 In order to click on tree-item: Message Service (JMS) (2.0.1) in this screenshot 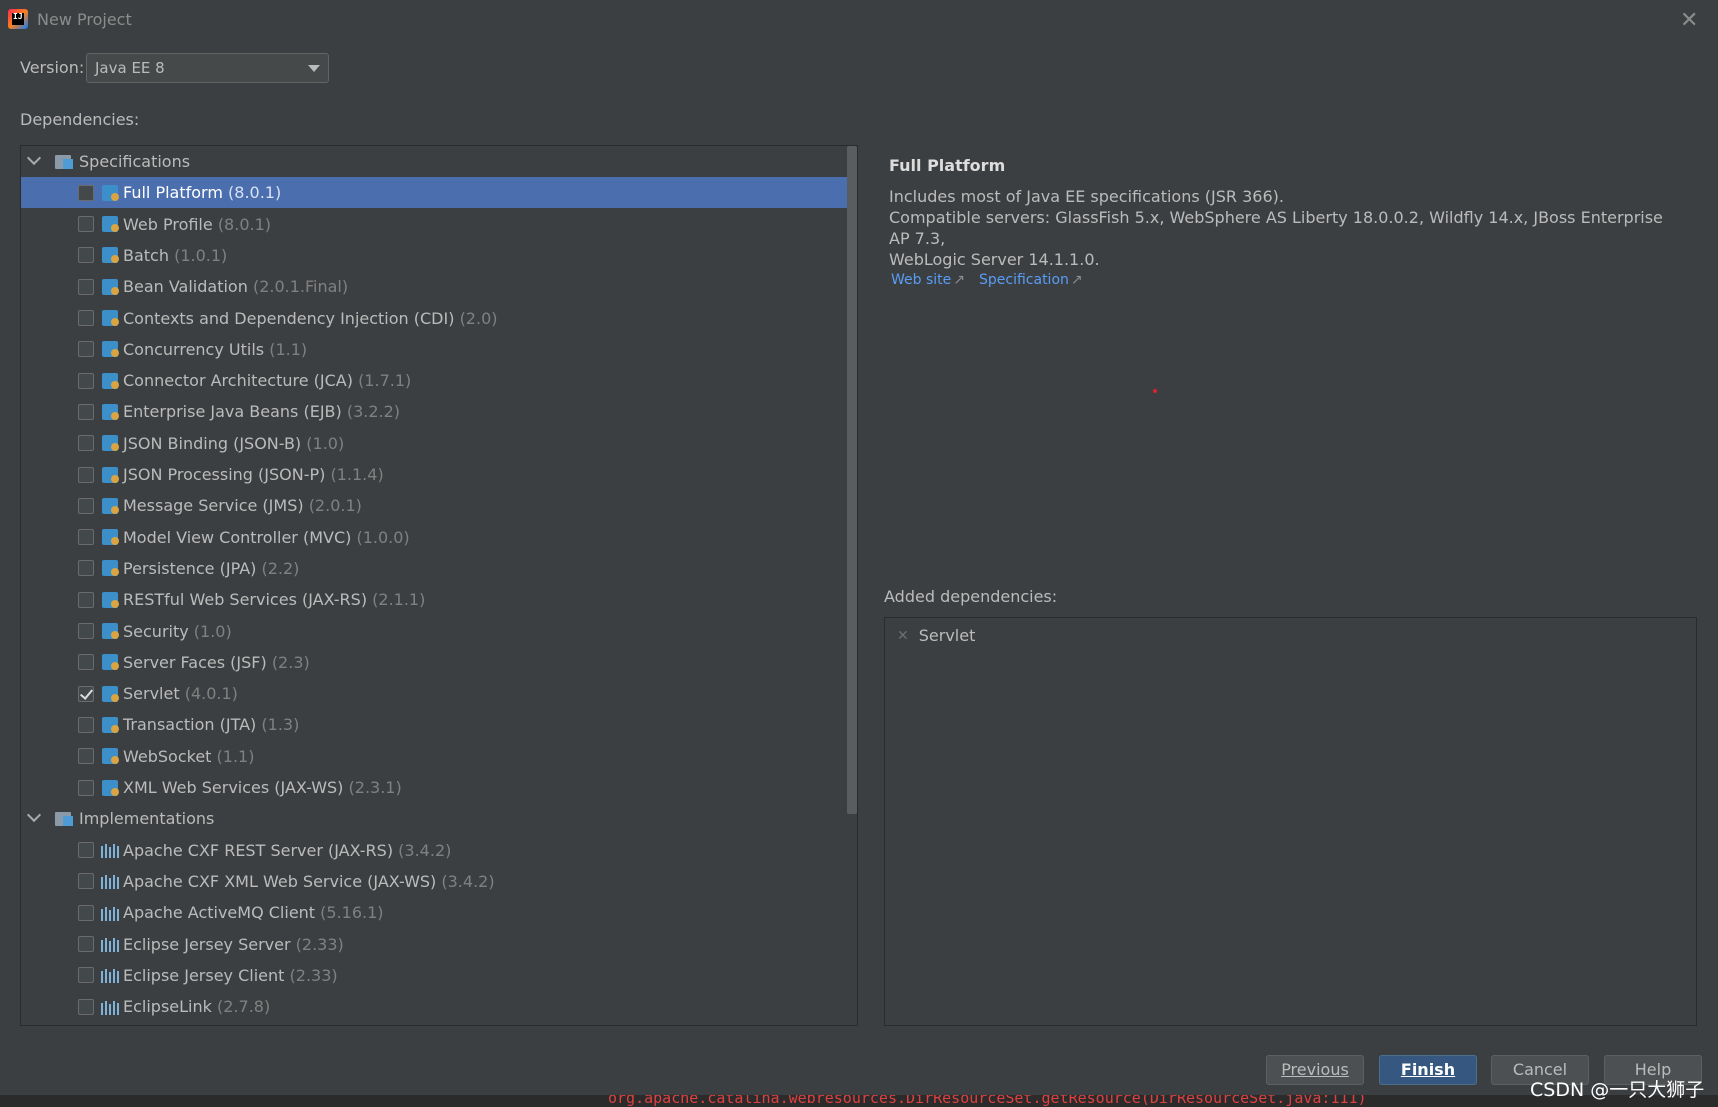, I will do `click(434, 505)`.